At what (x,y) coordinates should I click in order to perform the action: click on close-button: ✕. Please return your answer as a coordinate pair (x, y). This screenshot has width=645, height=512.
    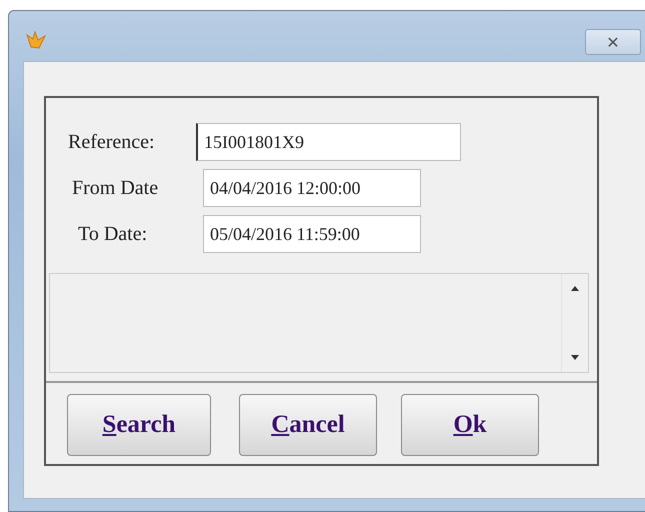
    Looking at the image, I should click on (613, 42).